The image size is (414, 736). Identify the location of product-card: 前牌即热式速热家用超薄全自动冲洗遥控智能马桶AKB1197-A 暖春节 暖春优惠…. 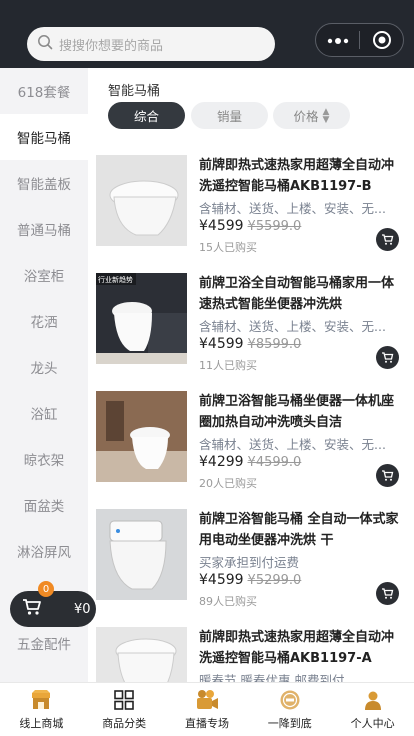
(255, 654).